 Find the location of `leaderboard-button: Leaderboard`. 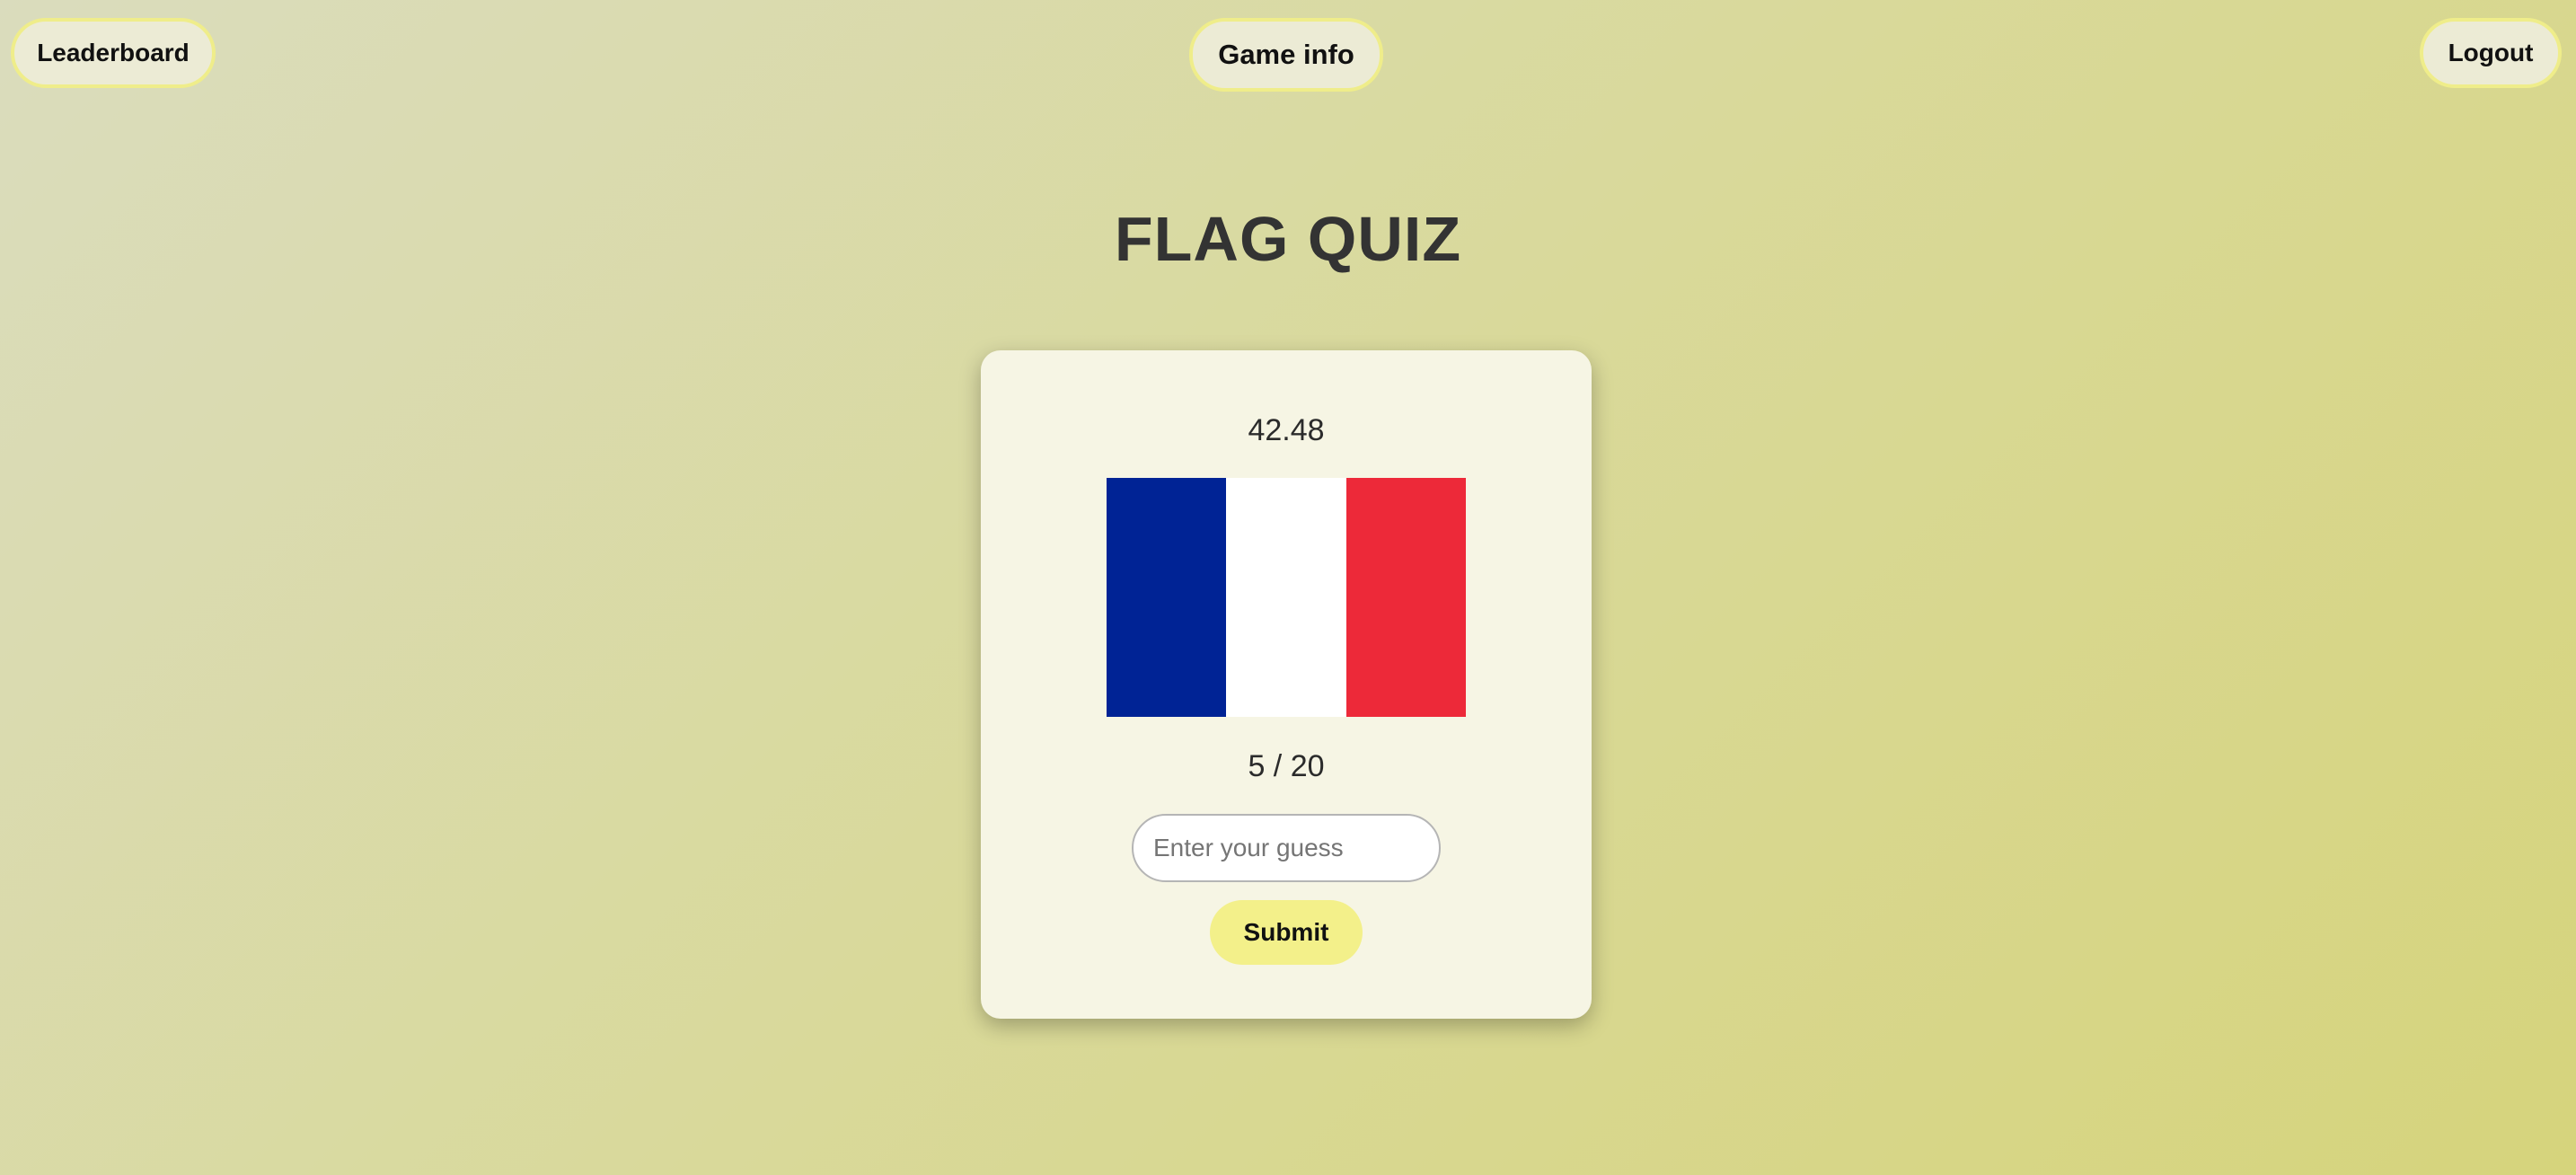

leaderboard-button: Leaderboard is located at coordinates (113, 53).